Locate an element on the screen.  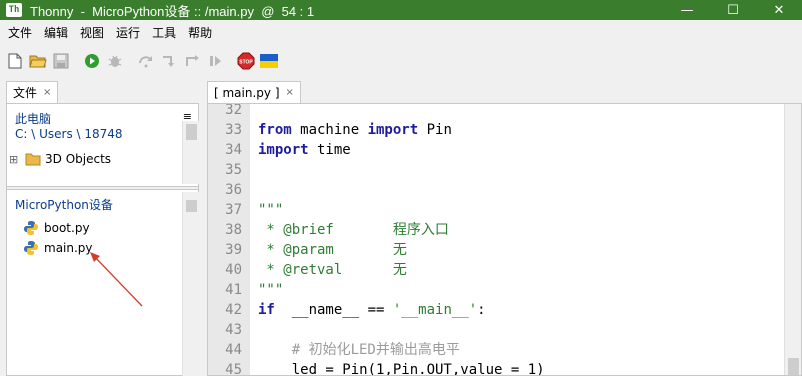
code-text: import time is located at coordinates (304, 150).